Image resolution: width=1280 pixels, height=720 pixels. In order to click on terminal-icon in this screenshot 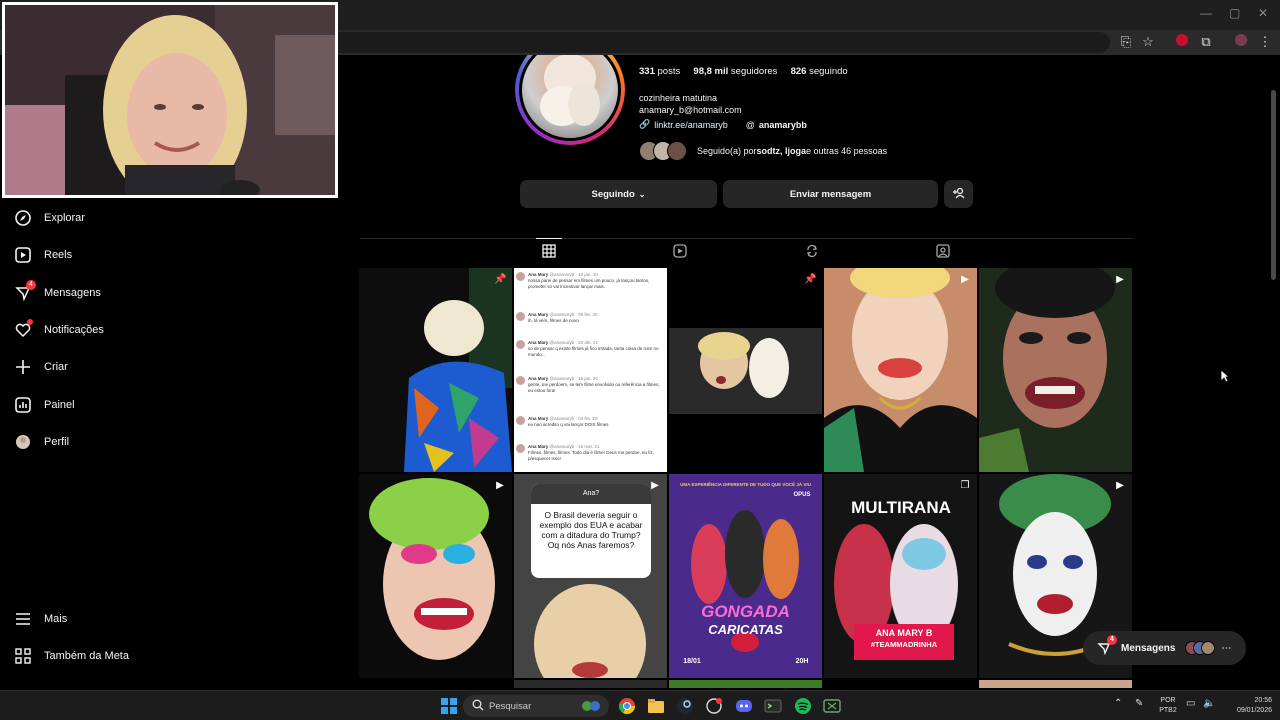, I will do `click(773, 706)`.